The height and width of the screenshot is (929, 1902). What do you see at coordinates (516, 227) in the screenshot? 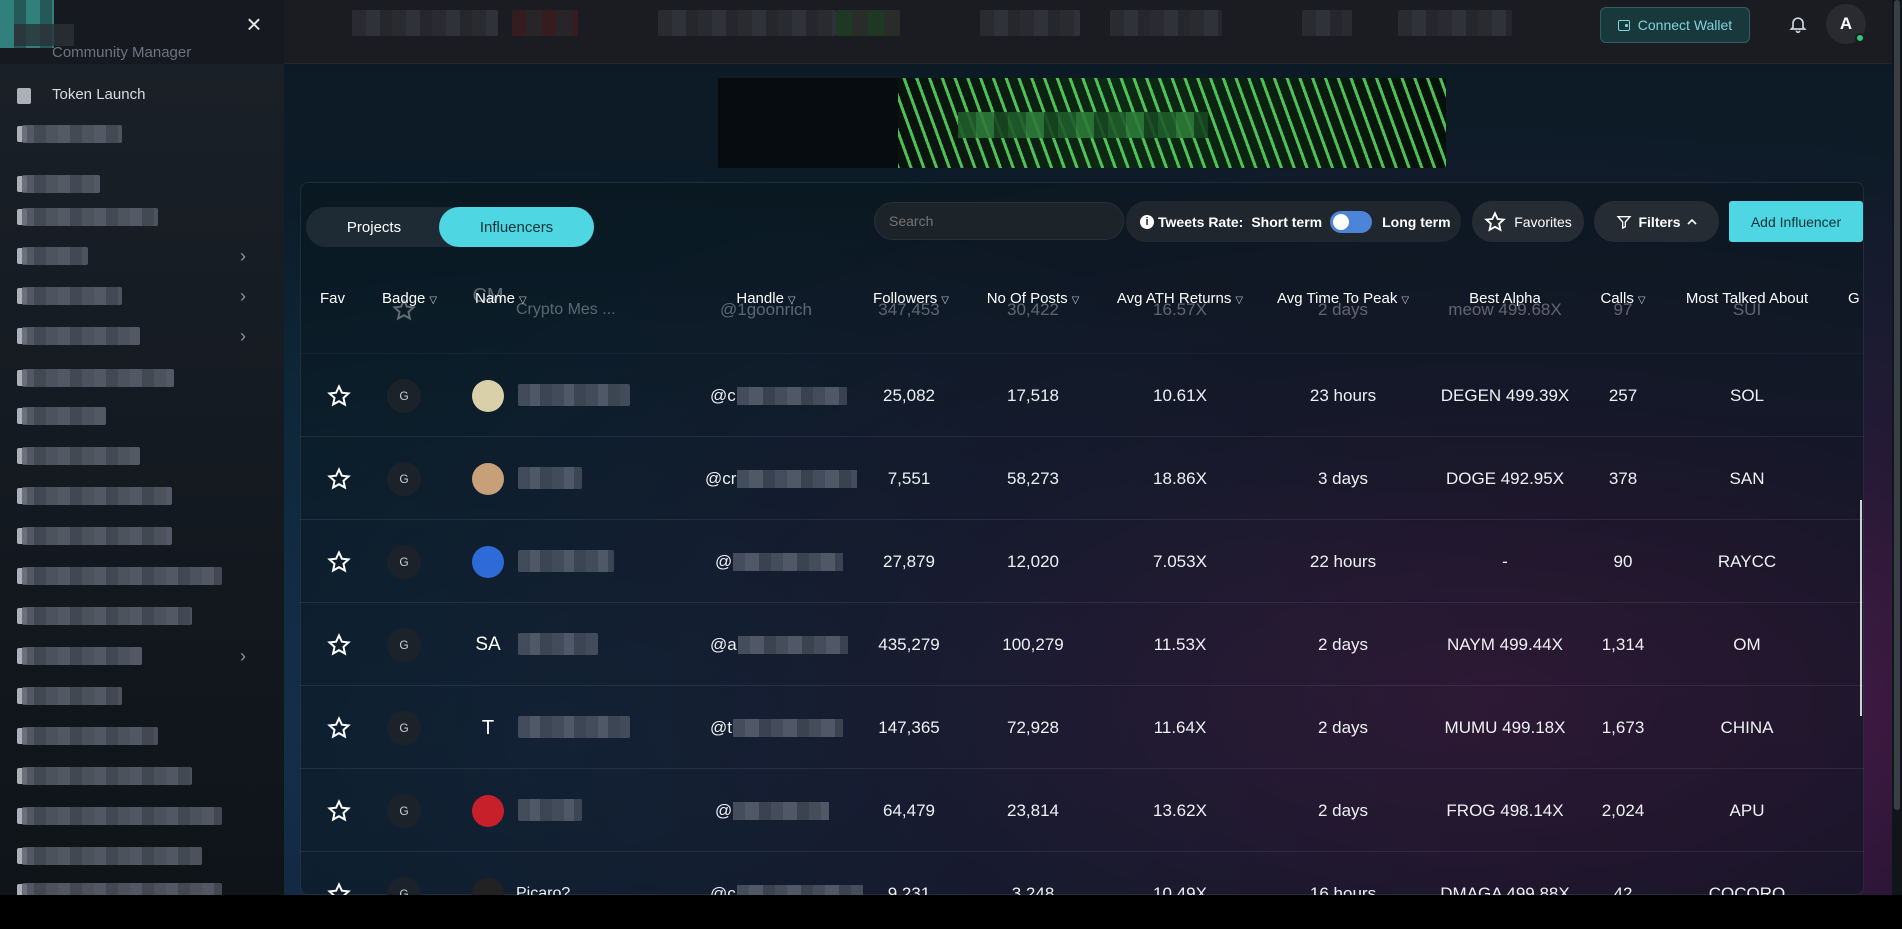
I see `tab-influencers: Influencers` at bounding box center [516, 227].